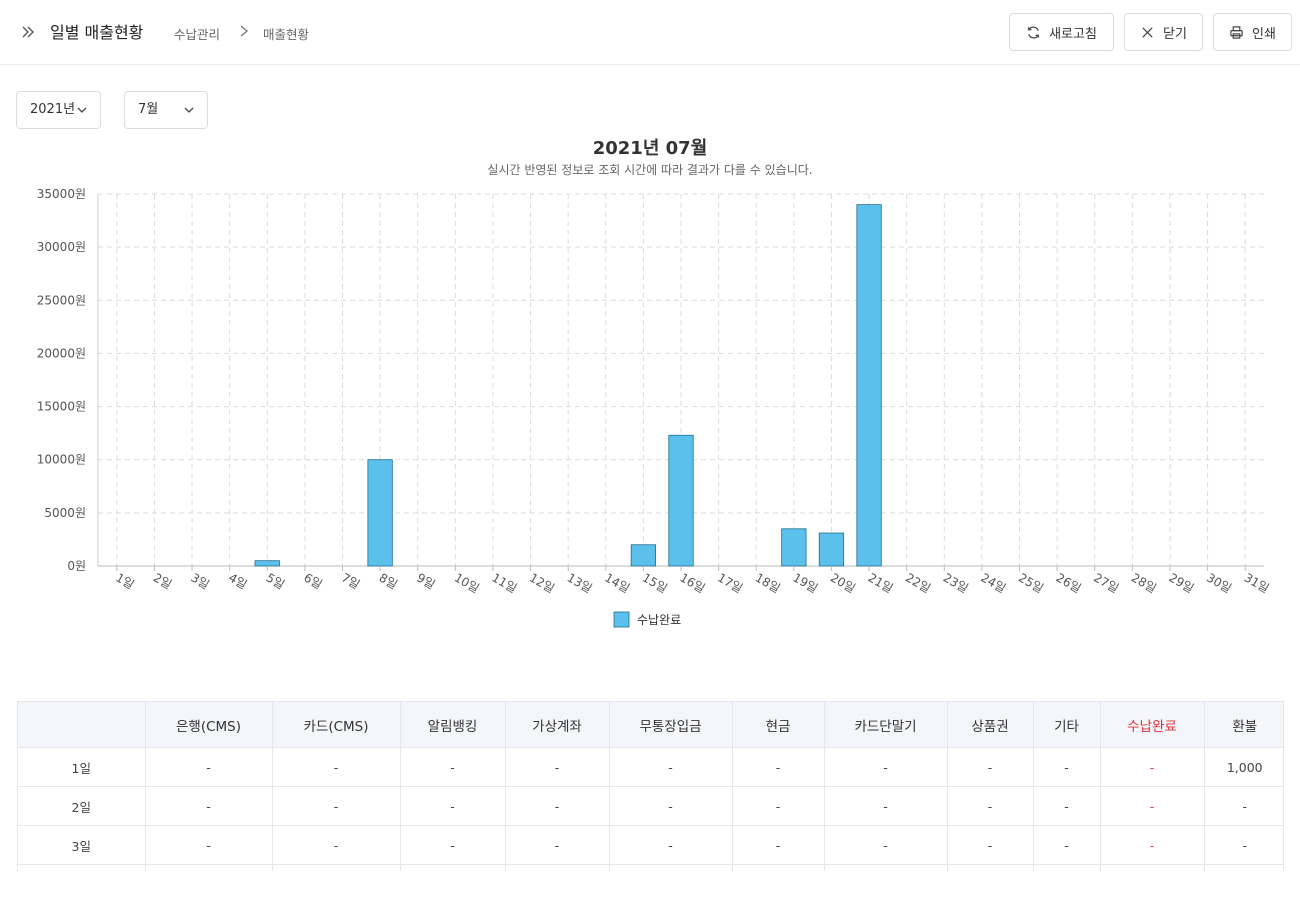 The image size is (1300, 900). I want to click on x-tick-label: 11일, so click(504, 582).